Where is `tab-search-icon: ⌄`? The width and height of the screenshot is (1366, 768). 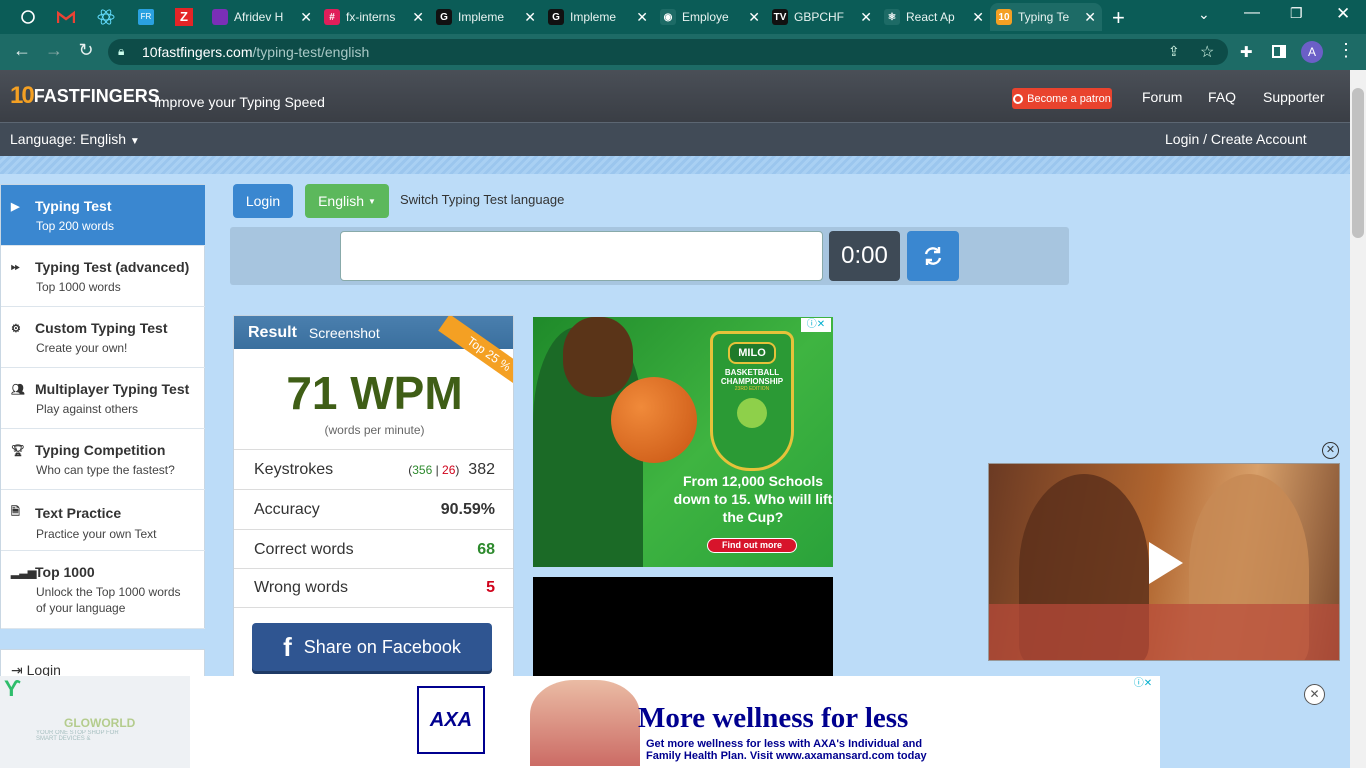 tab-search-icon: ⌄ is located at coordinates (1204, 14).